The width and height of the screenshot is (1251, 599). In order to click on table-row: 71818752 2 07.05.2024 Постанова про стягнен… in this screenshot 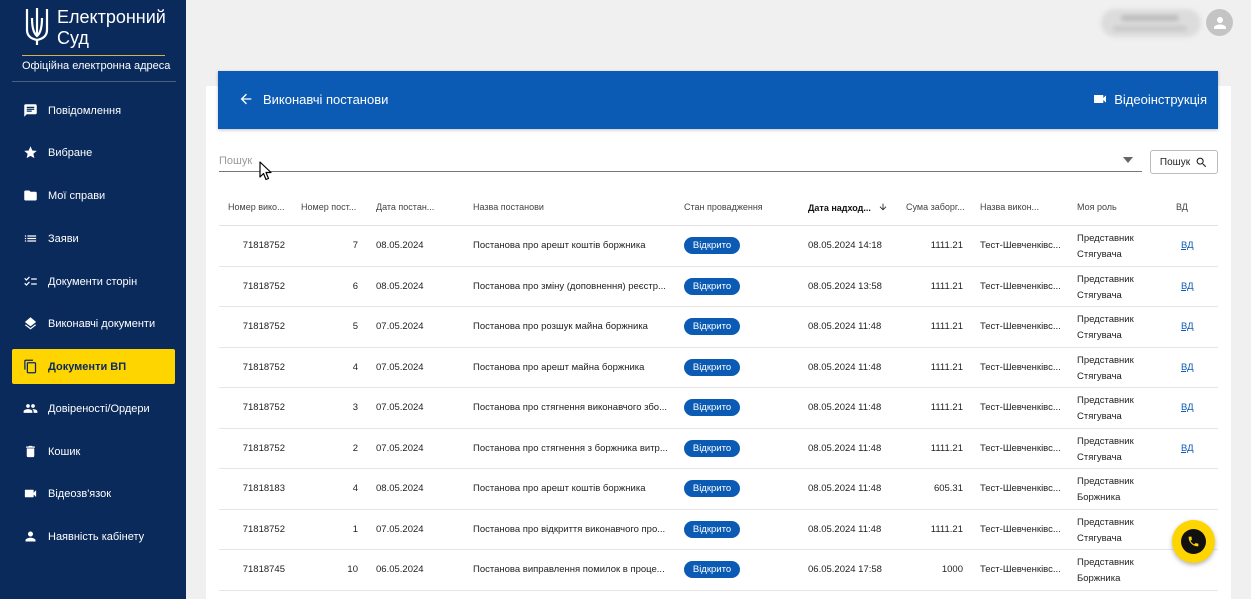, I will do `click(718, 449)`.